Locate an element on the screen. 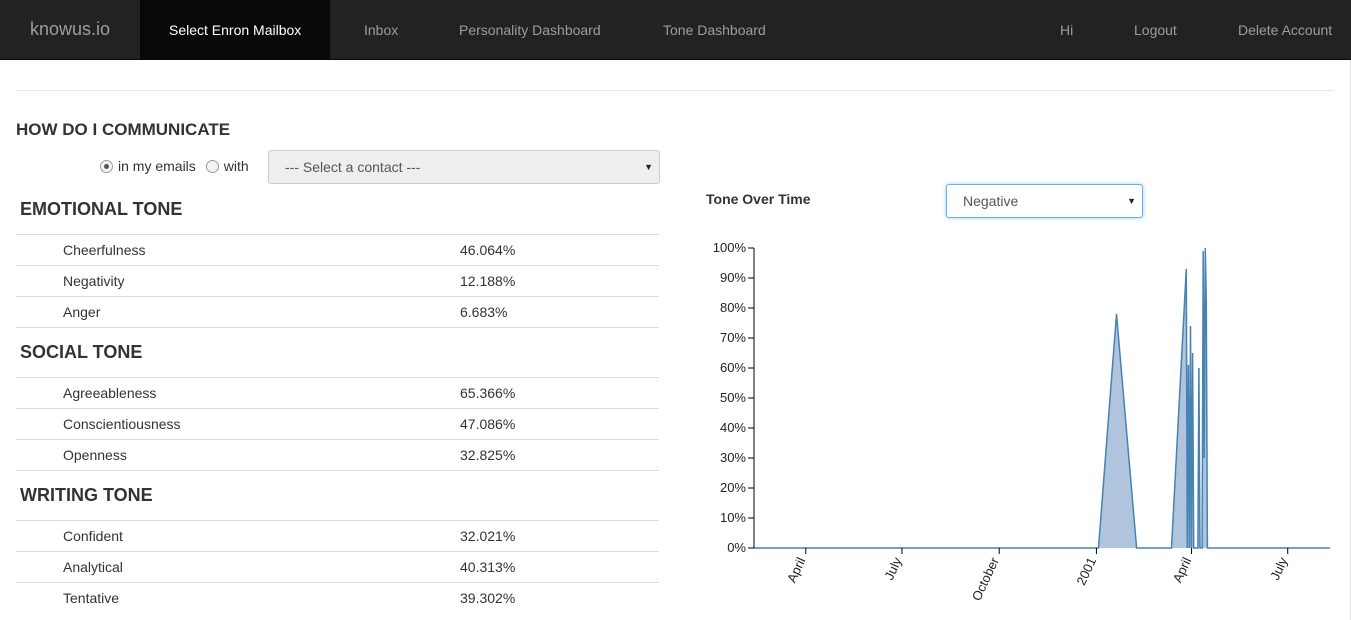 This screenshot has width=1351, height=620. x-tick-label: 2001 is located at coordinates (1086, 571).